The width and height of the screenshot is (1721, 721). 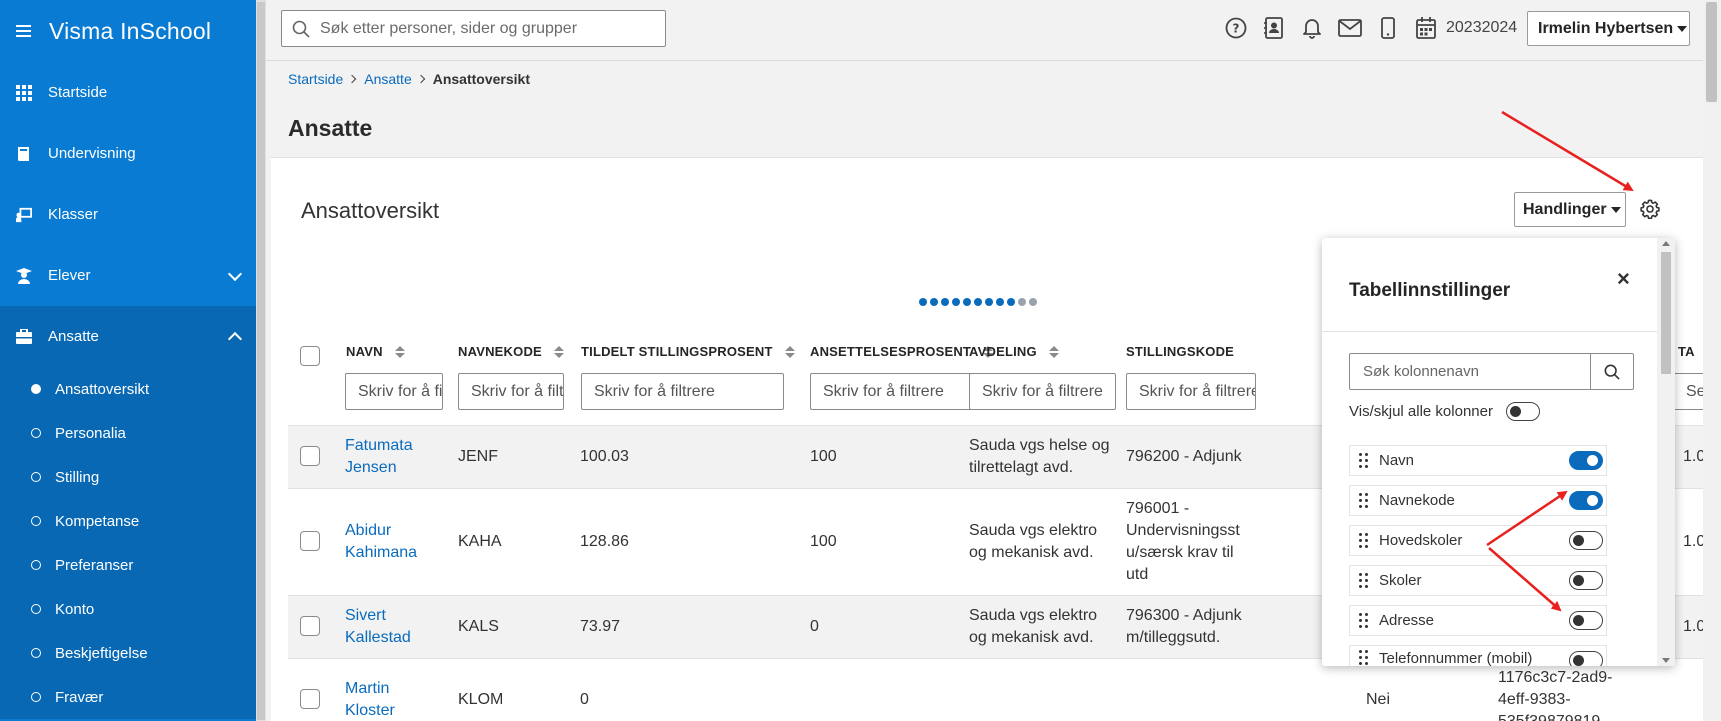 I want to click on mobile-icon, so click(x=1388, y=28).